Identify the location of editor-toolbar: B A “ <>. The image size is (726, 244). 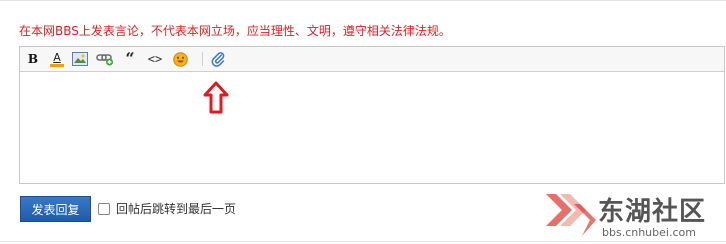
(372, 59).